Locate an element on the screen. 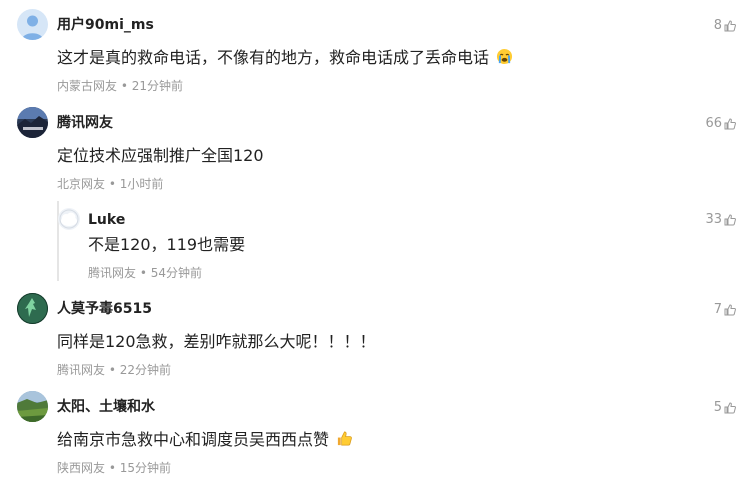  comment-text: 同样是120急救，差别咋就那么大呢！！！！ is located at coordinates (216, 341).